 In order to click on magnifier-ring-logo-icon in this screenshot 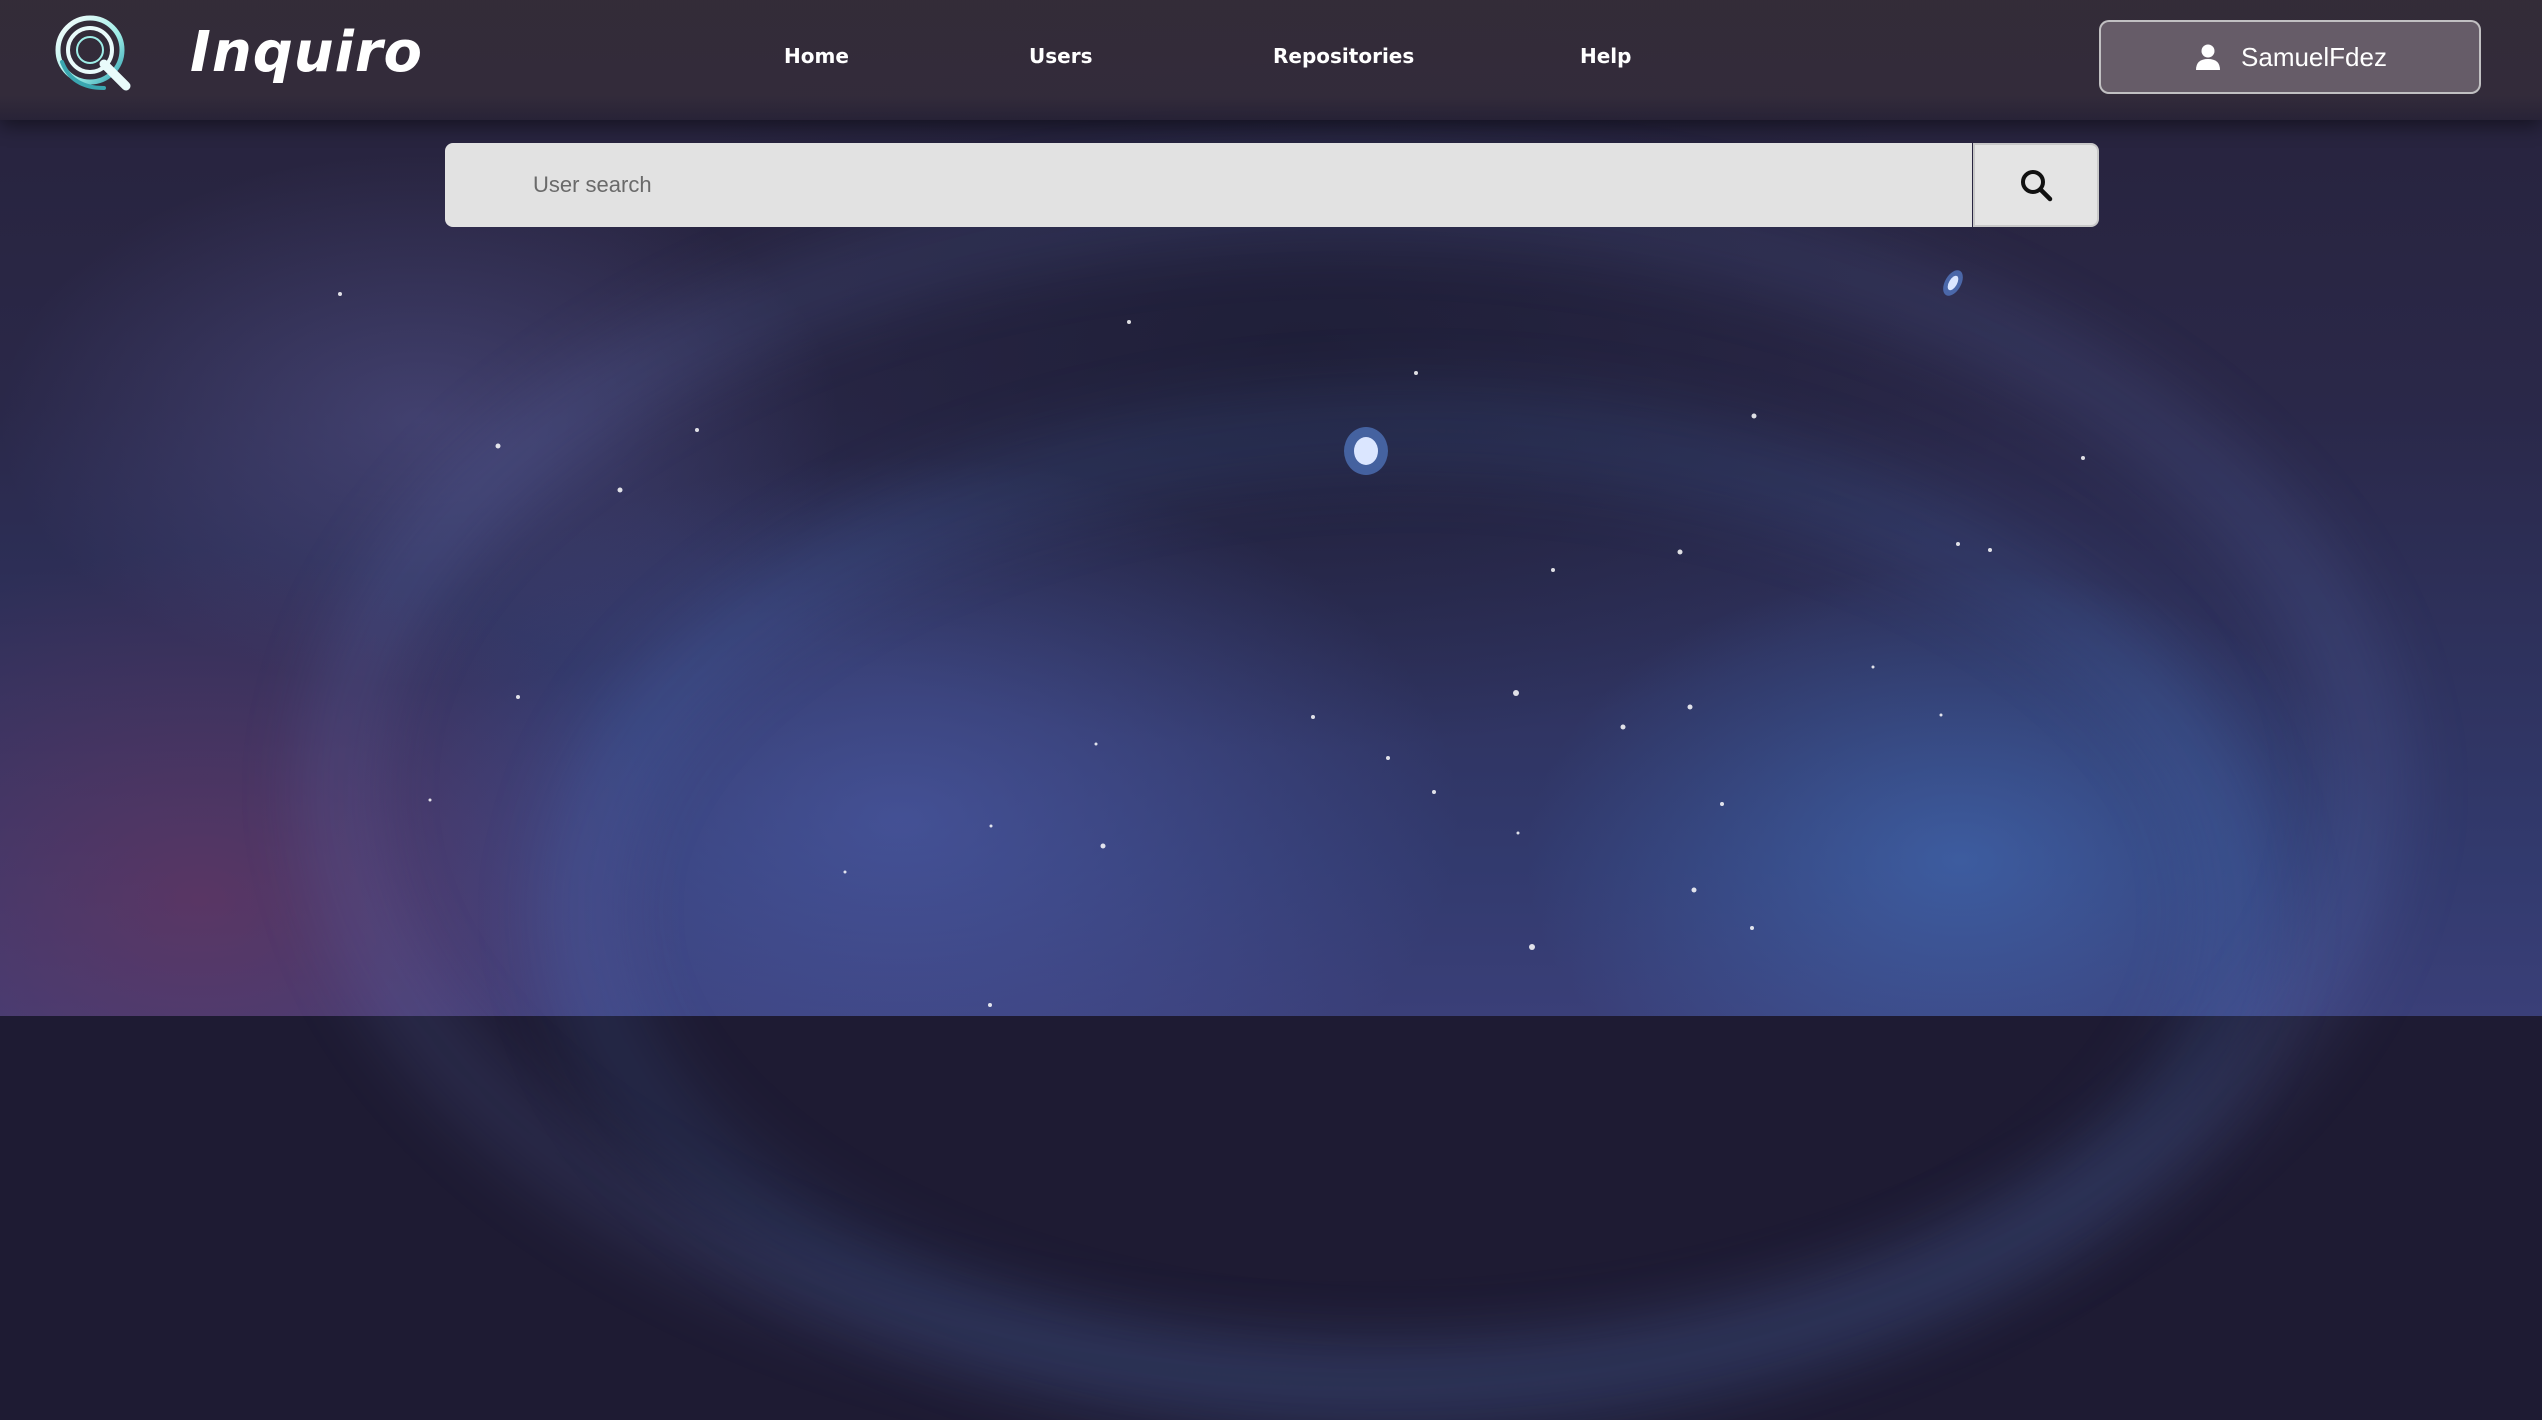, I will do `click(94, 54)`.